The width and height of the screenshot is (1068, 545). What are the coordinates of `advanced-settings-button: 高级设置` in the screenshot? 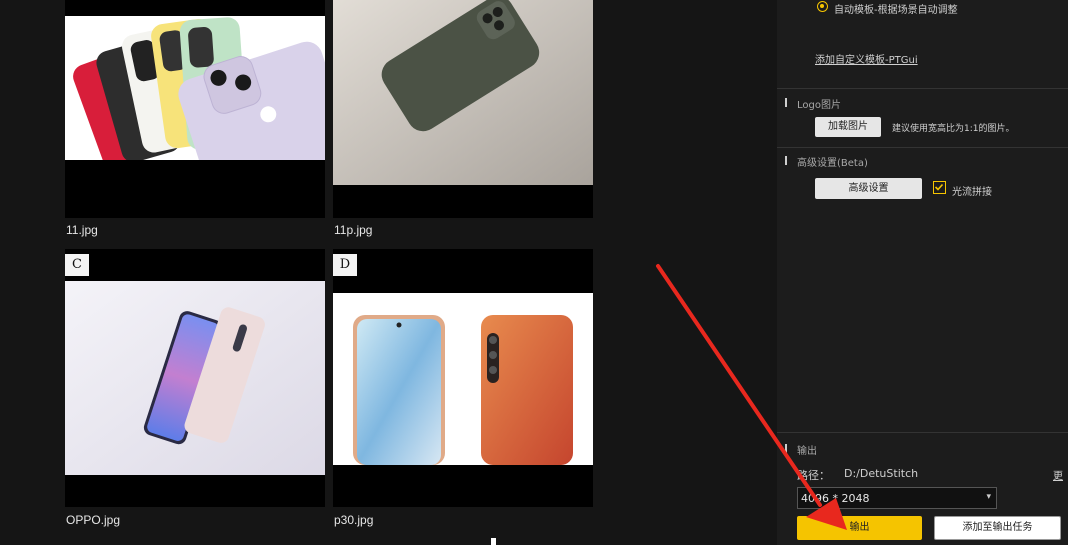 It's located at (868, 188).